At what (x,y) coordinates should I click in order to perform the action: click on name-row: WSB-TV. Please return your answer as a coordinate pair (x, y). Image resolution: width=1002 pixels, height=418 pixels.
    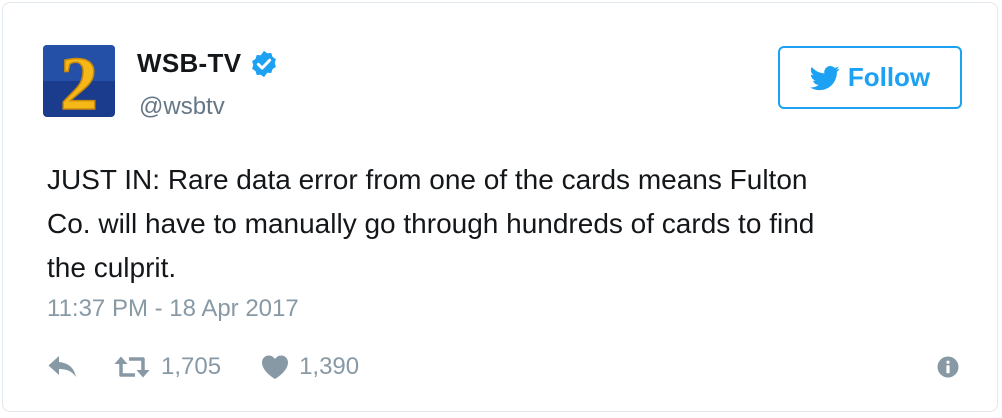
    Looking at the image, I should click on (208, 63).